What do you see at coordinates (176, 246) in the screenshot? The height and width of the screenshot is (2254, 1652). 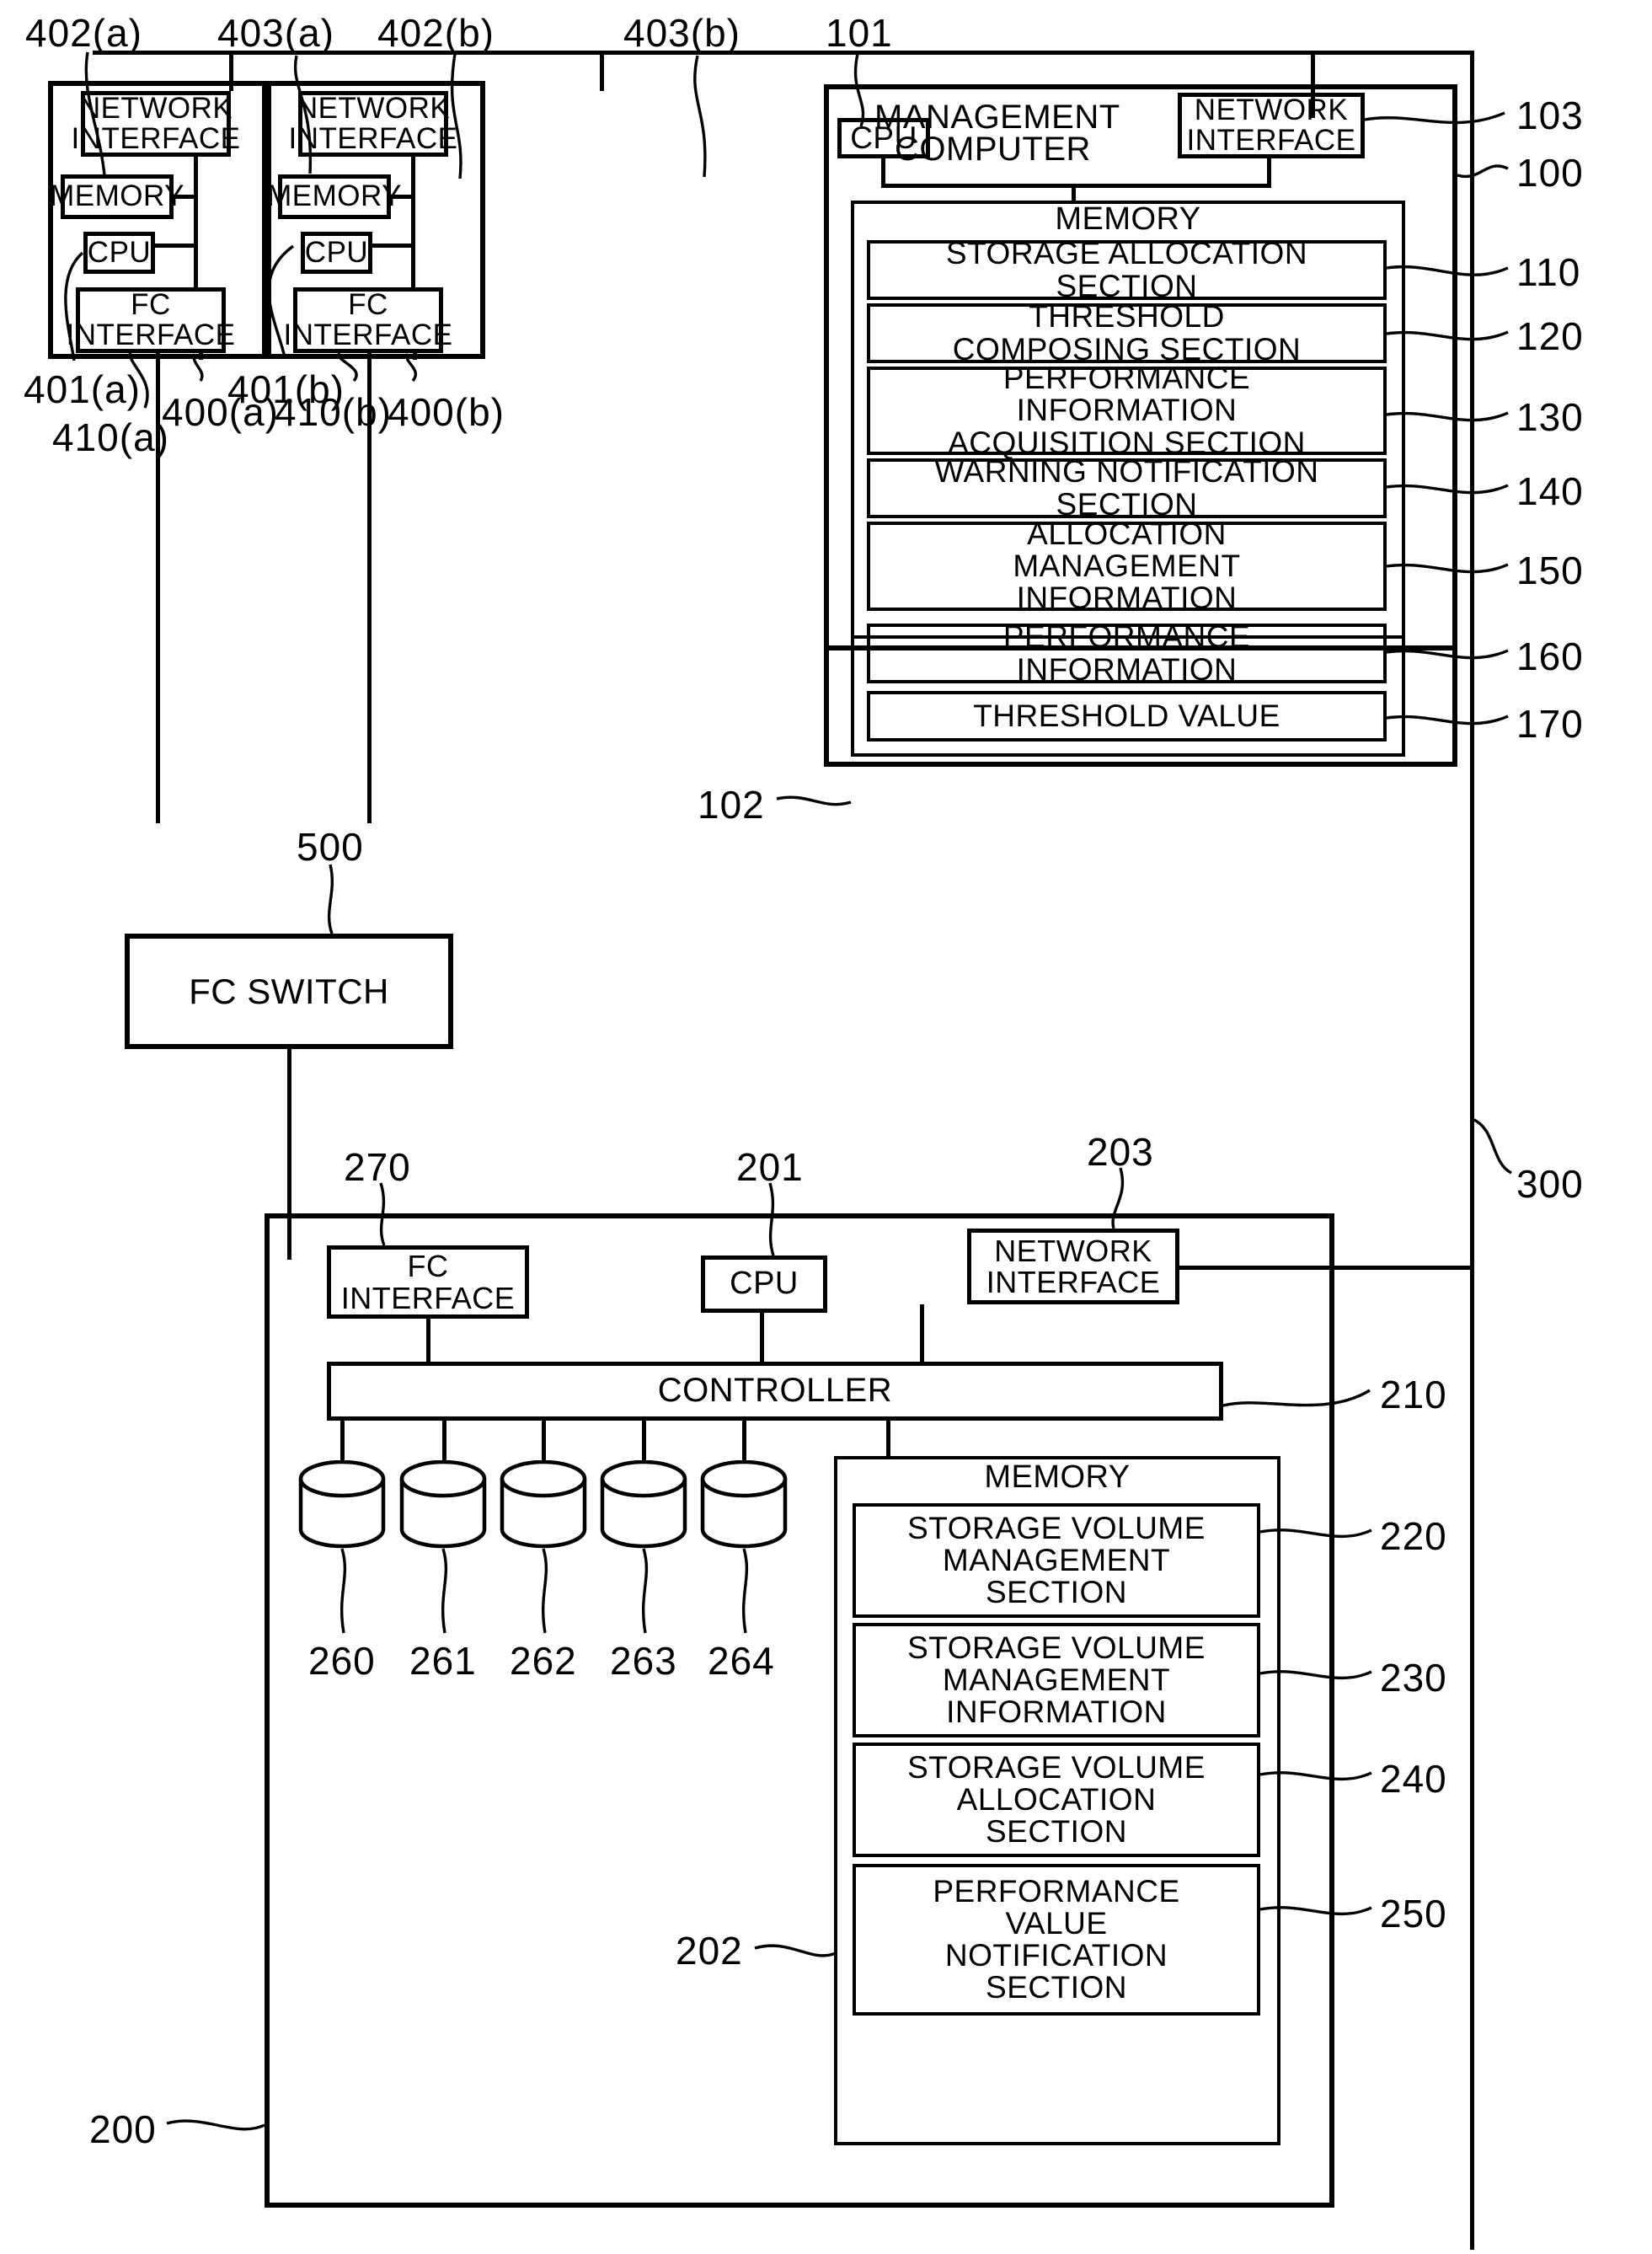 I see `host-a-cpu-bus-link` at bounding box center [176, 246].